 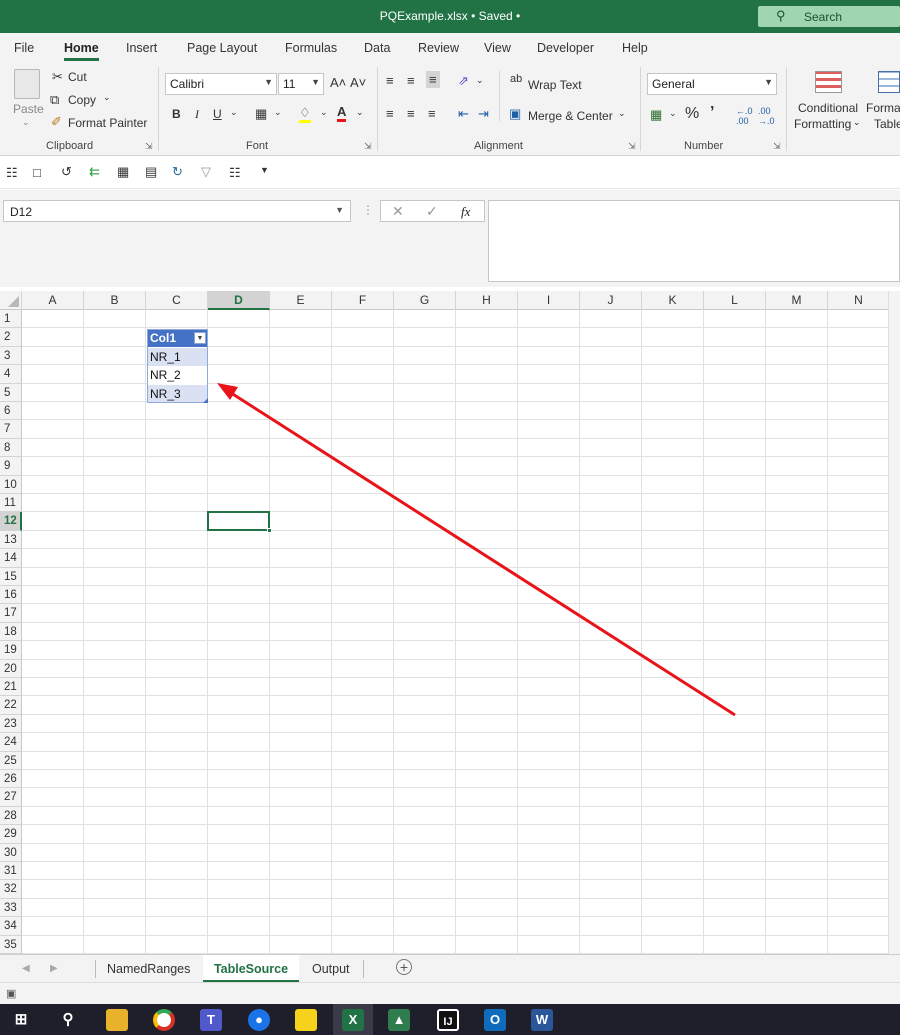 I want to click on customize-qat-icon: ▼, so click(x=264, y=170).